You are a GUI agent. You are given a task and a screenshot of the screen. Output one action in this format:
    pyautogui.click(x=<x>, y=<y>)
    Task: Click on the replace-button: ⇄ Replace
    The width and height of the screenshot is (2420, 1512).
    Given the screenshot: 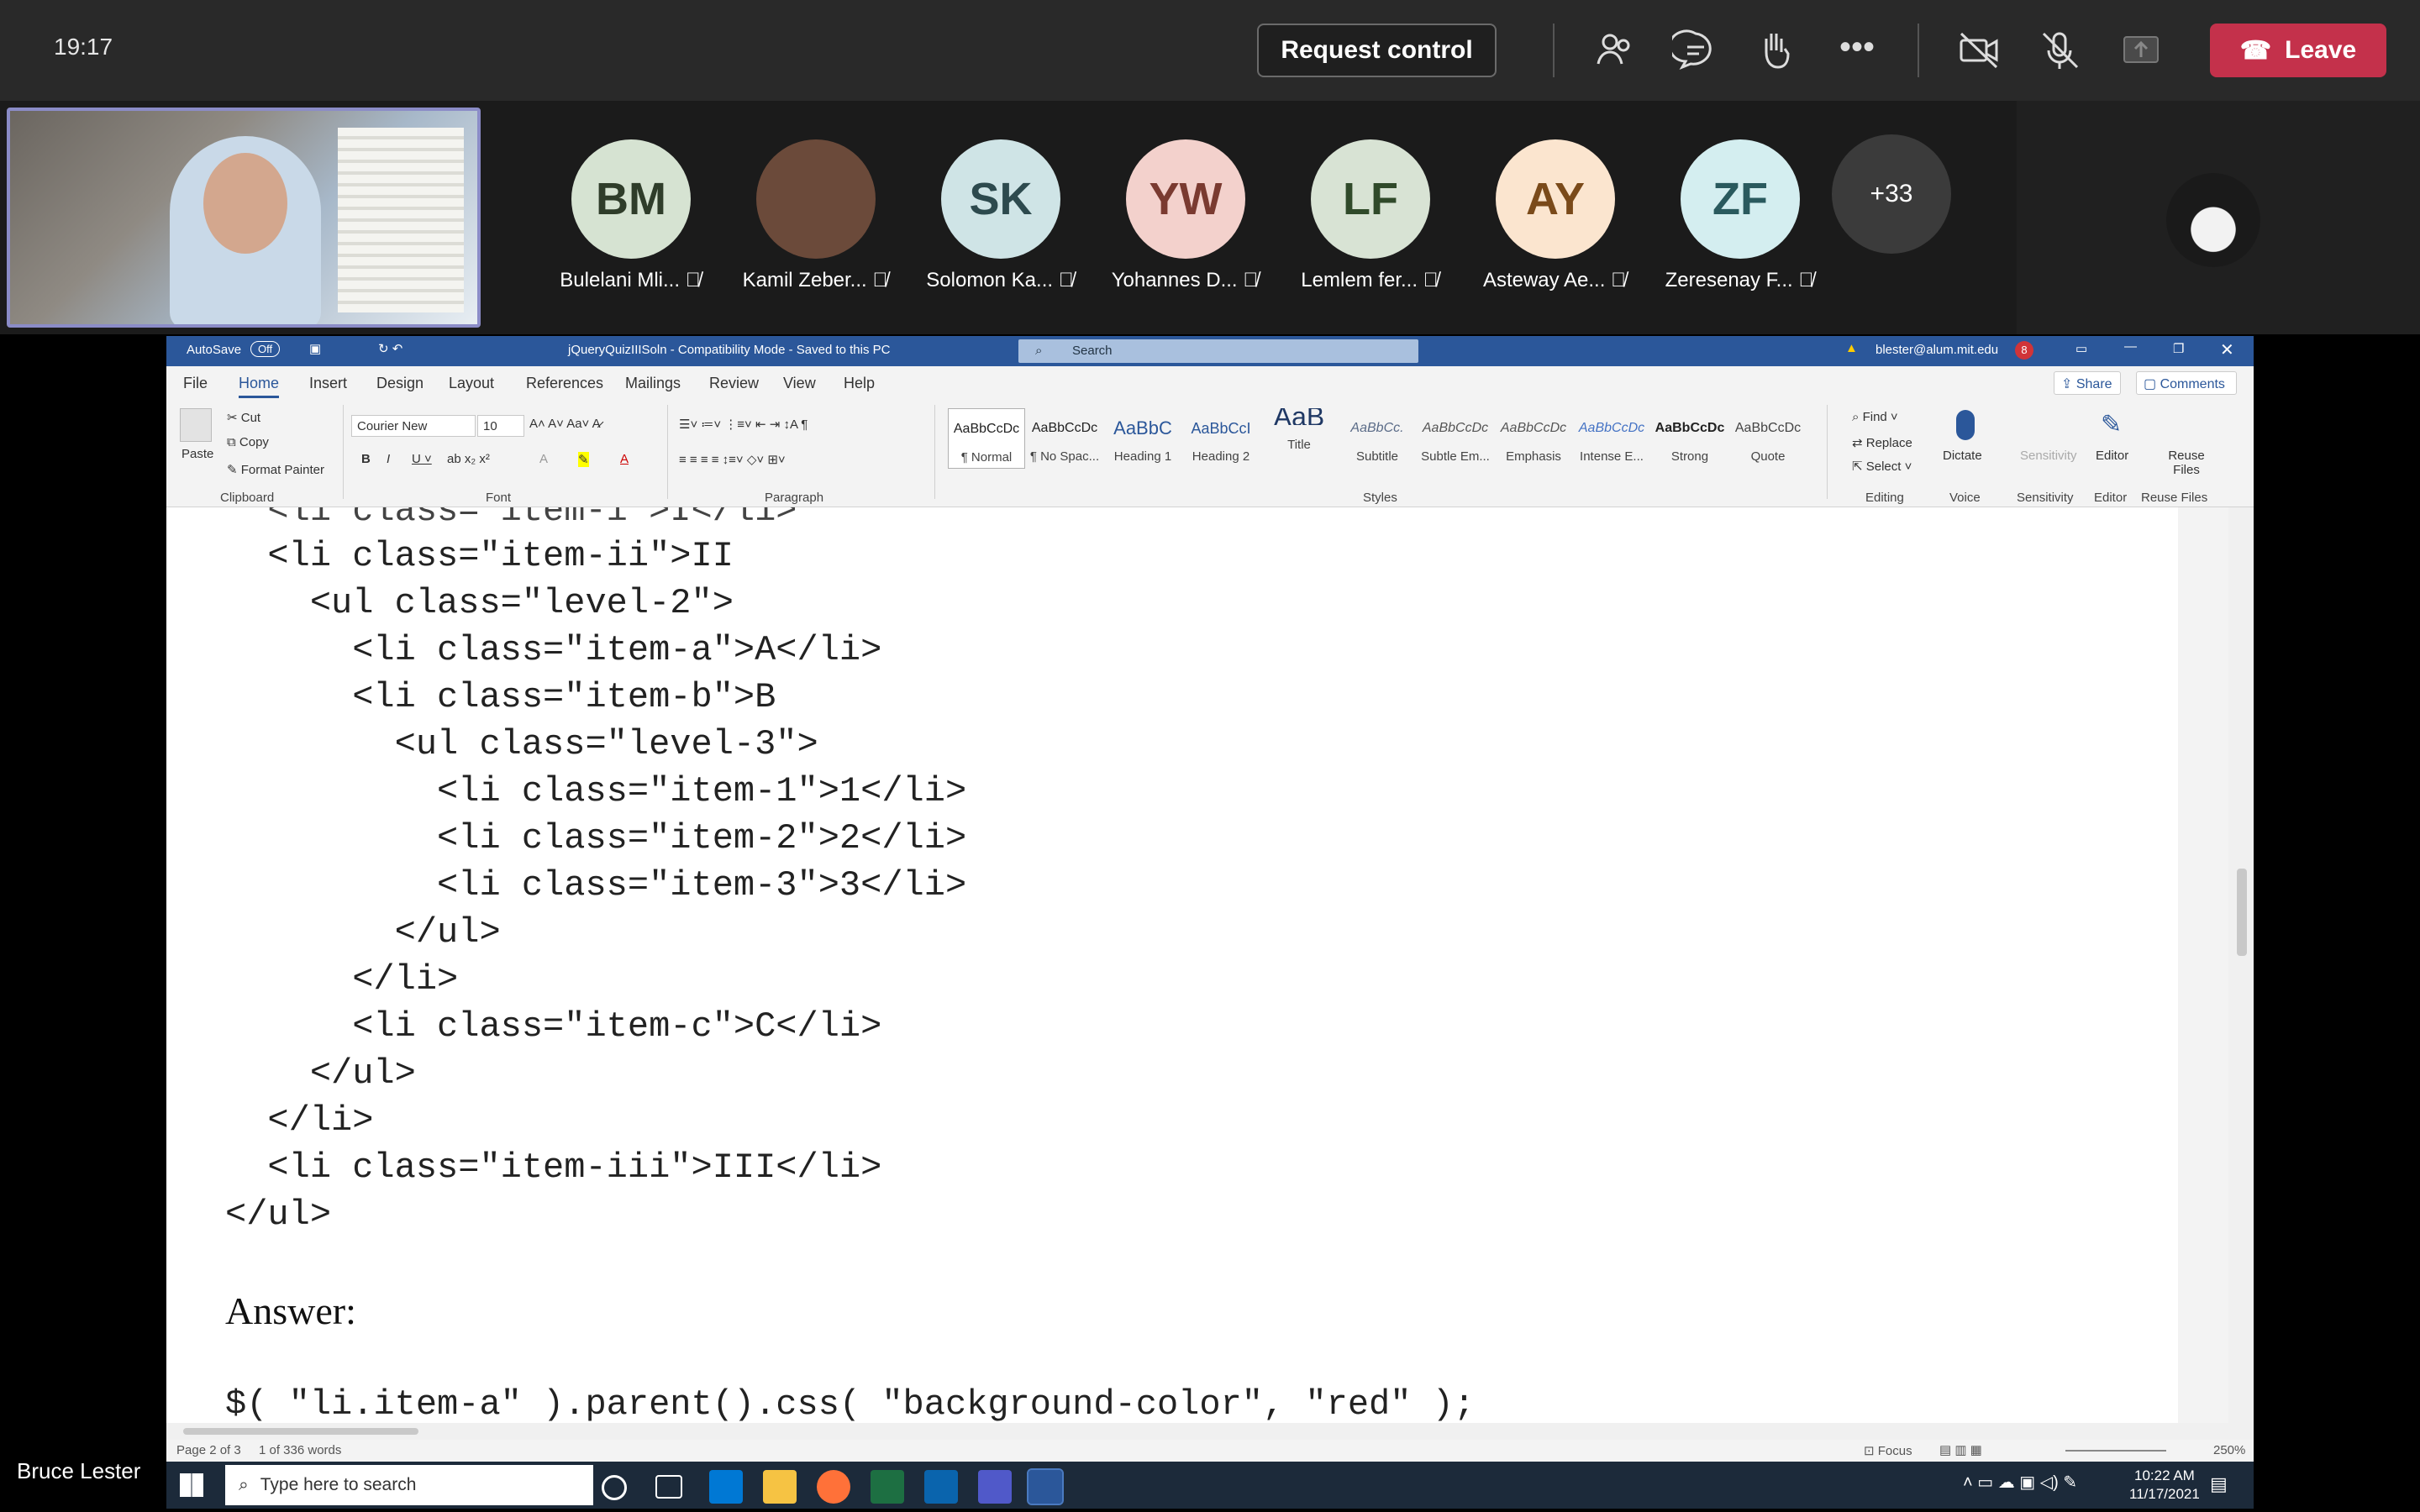 What is the action you would take?
    pyautogui.click(x=1882, y=442)
    